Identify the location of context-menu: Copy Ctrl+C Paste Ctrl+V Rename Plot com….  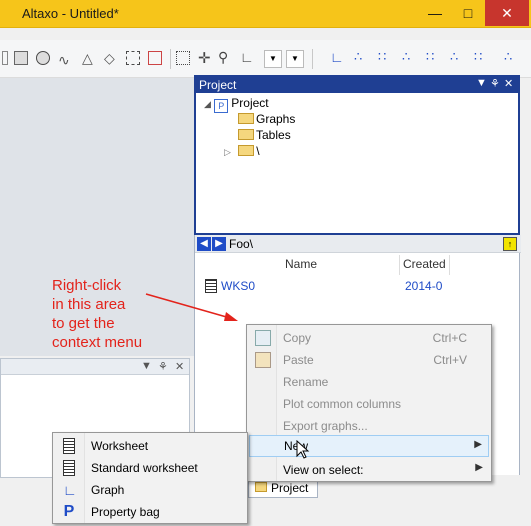
(369, 403).